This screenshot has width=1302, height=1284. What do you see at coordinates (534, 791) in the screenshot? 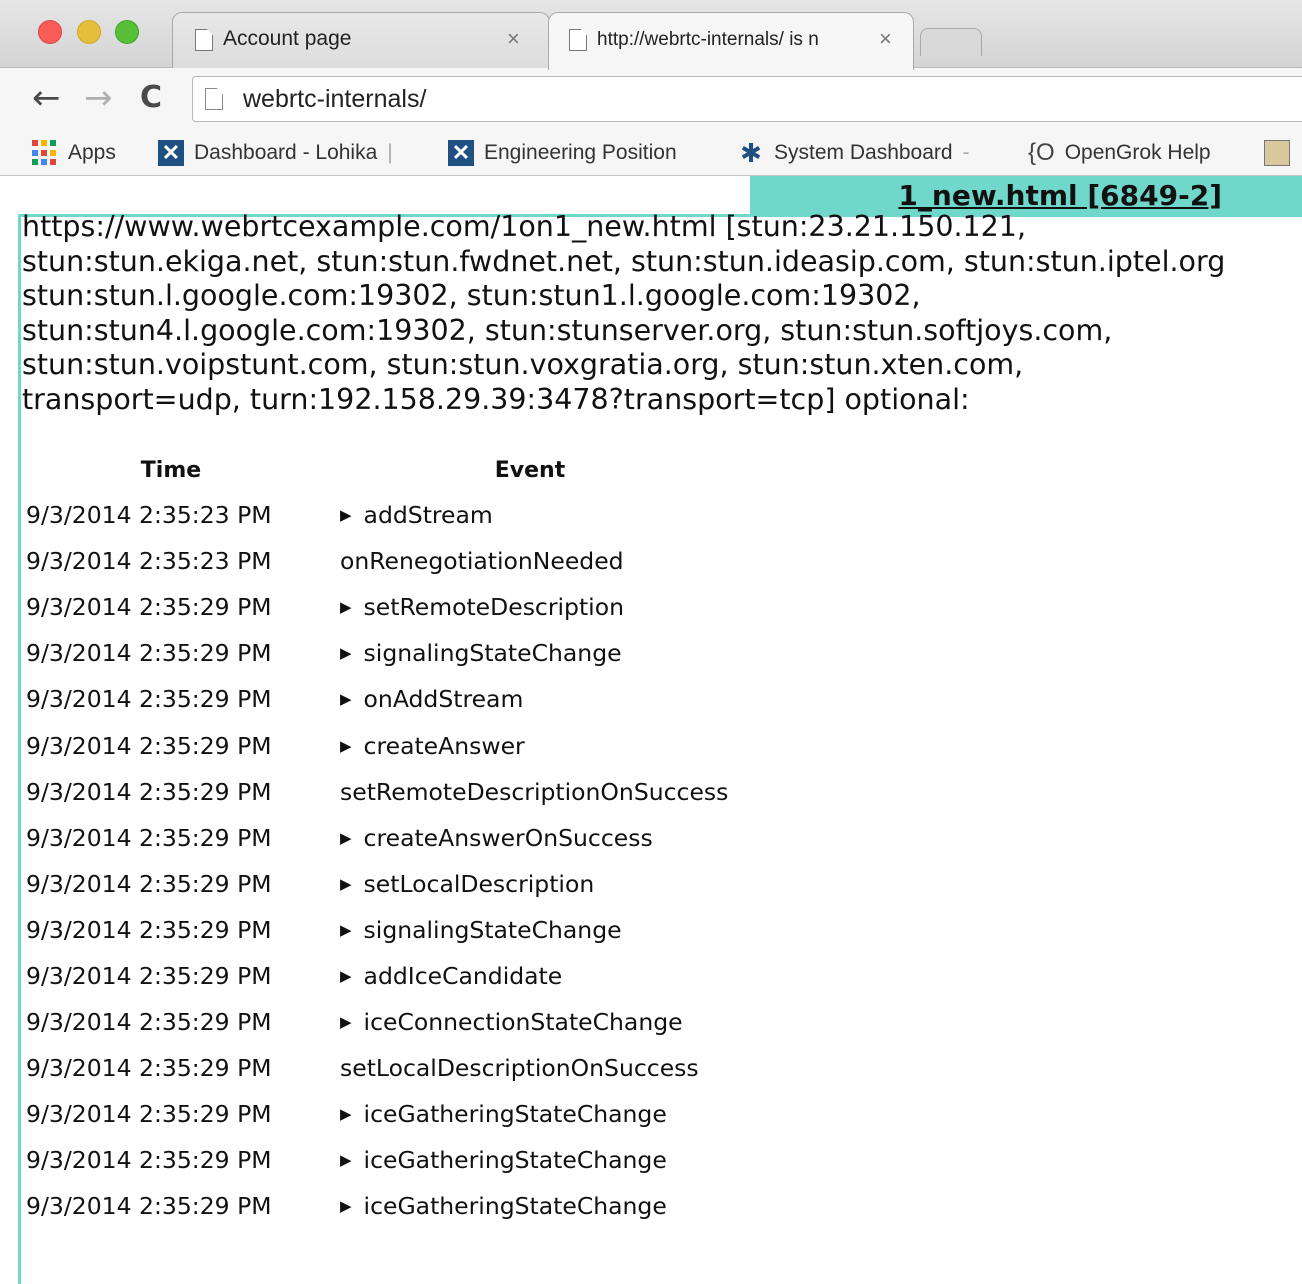
I see `event-name: setRemoteDescriptionOnSuccess` at bounding box center [534, 791].